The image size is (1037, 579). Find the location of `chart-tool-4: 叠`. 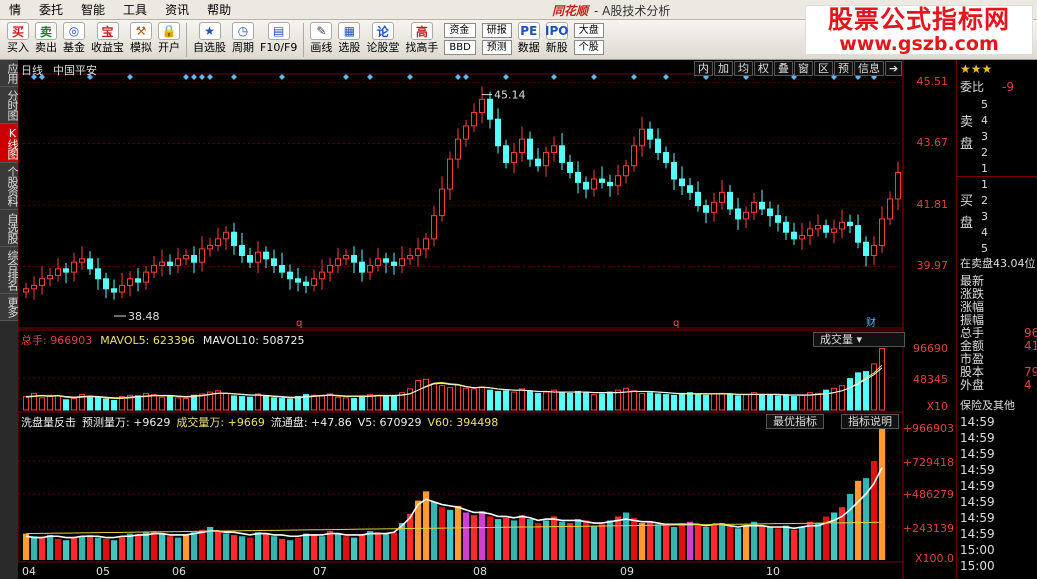

chart-tool-4: 叠 is located at coordinates (783, 68).